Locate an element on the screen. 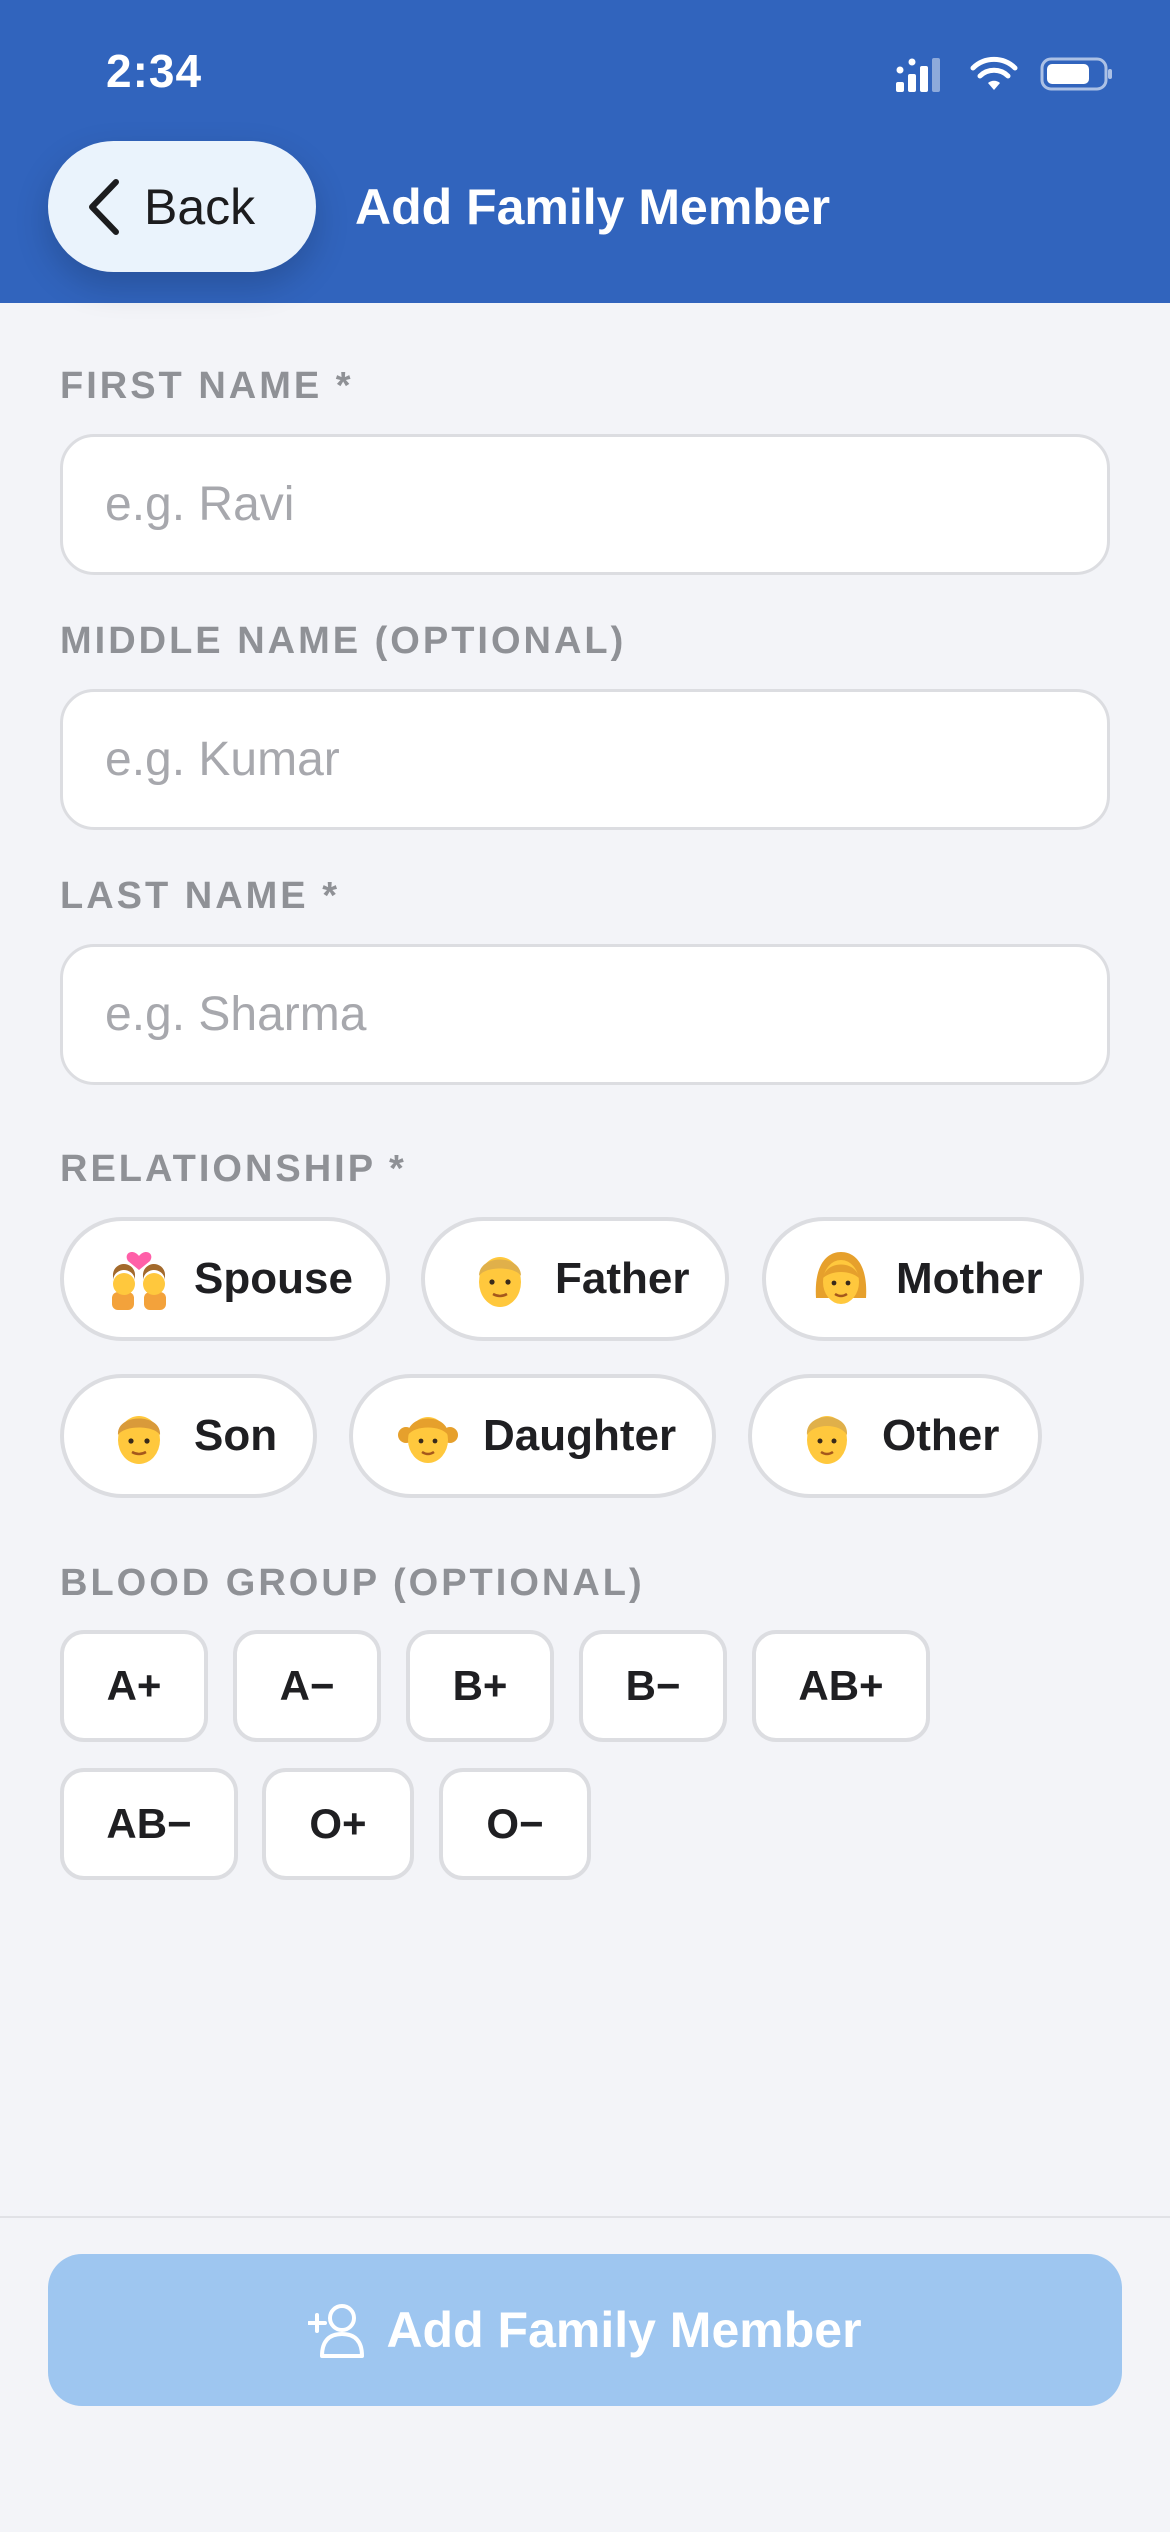 The width and height of the screenshot is (1170, 2532). wifi-icon is located at coordinates (994, 73).